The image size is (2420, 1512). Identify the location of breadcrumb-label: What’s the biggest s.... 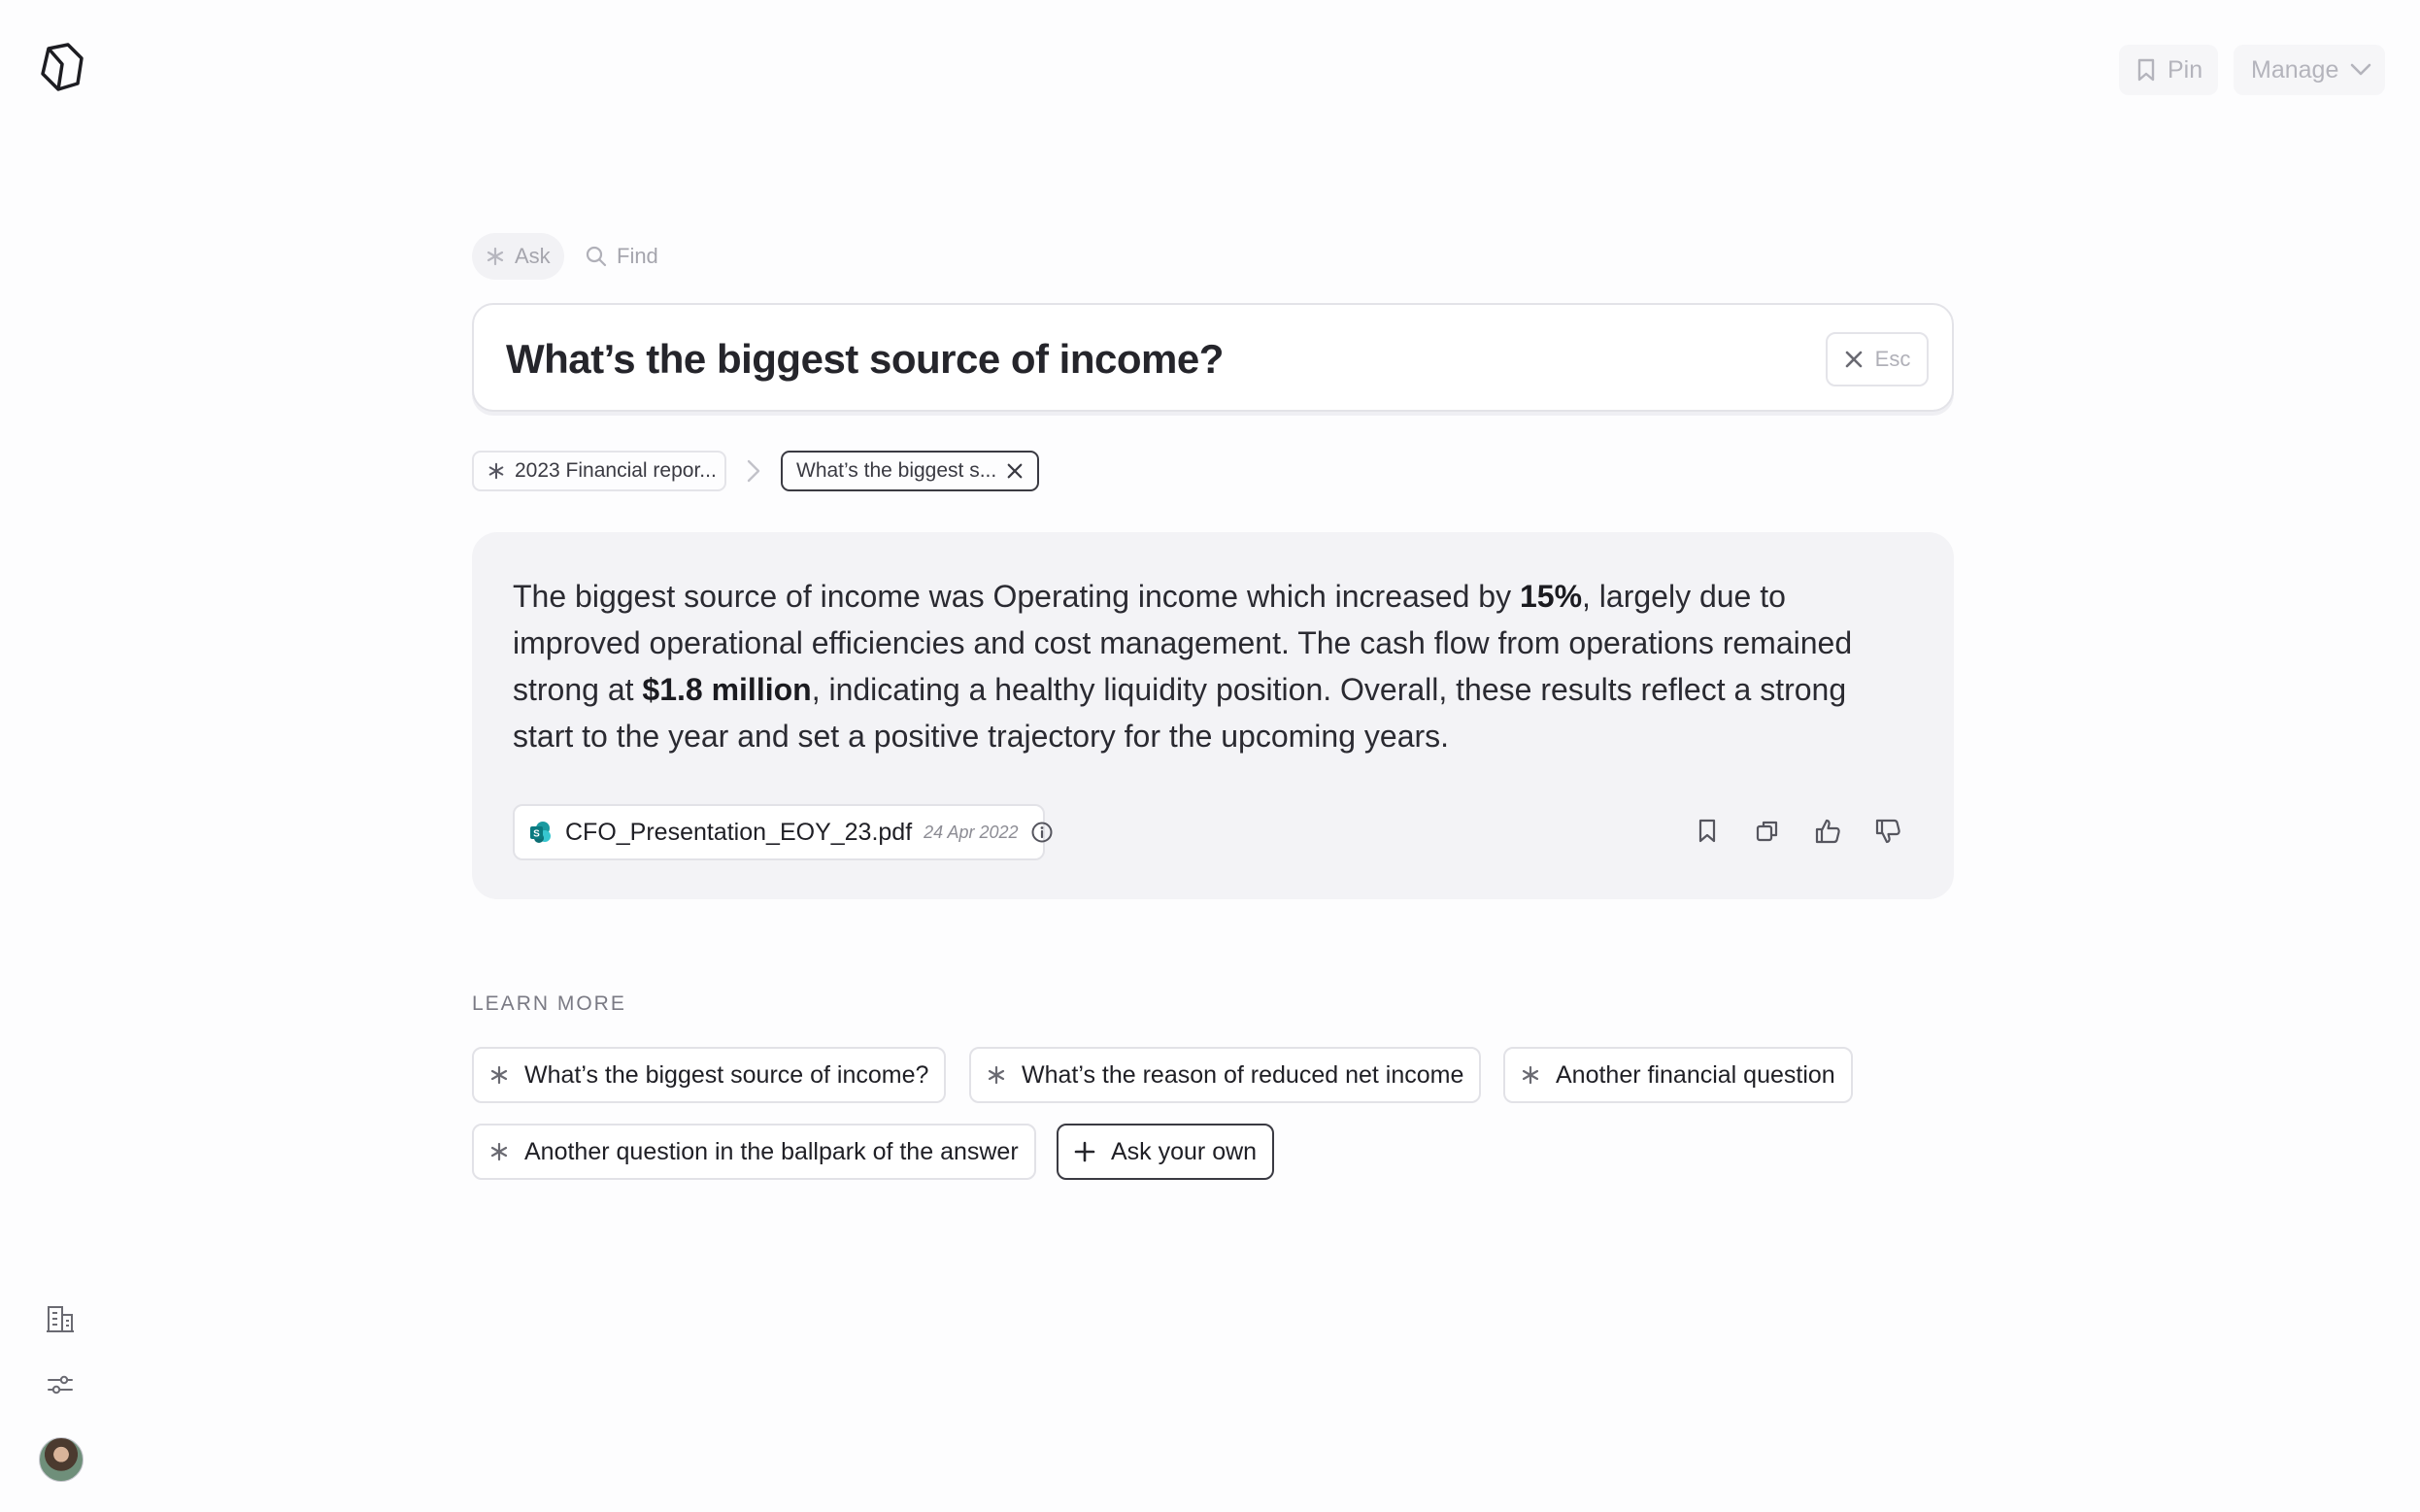
(896, 470).